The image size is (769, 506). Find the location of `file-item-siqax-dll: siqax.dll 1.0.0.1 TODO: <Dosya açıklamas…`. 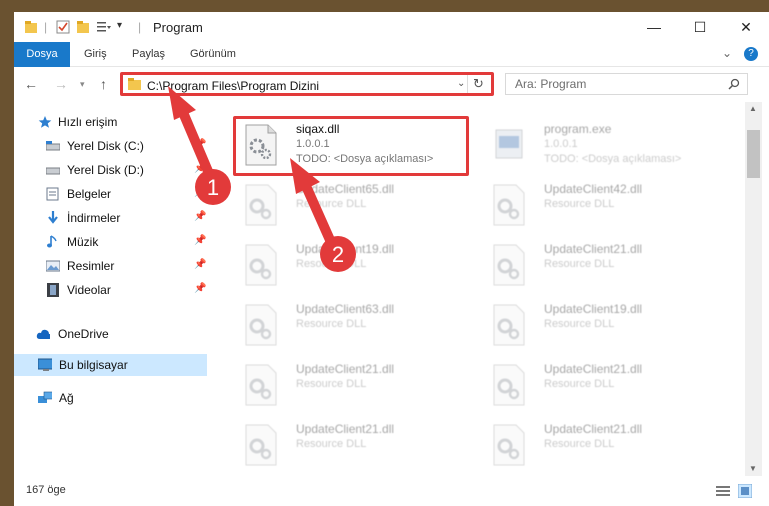

file-item-siqax-dll: siqax.dll 1.0.0.1 TODO: <Dosya açıklamas… is located at coordinates (354, 146).